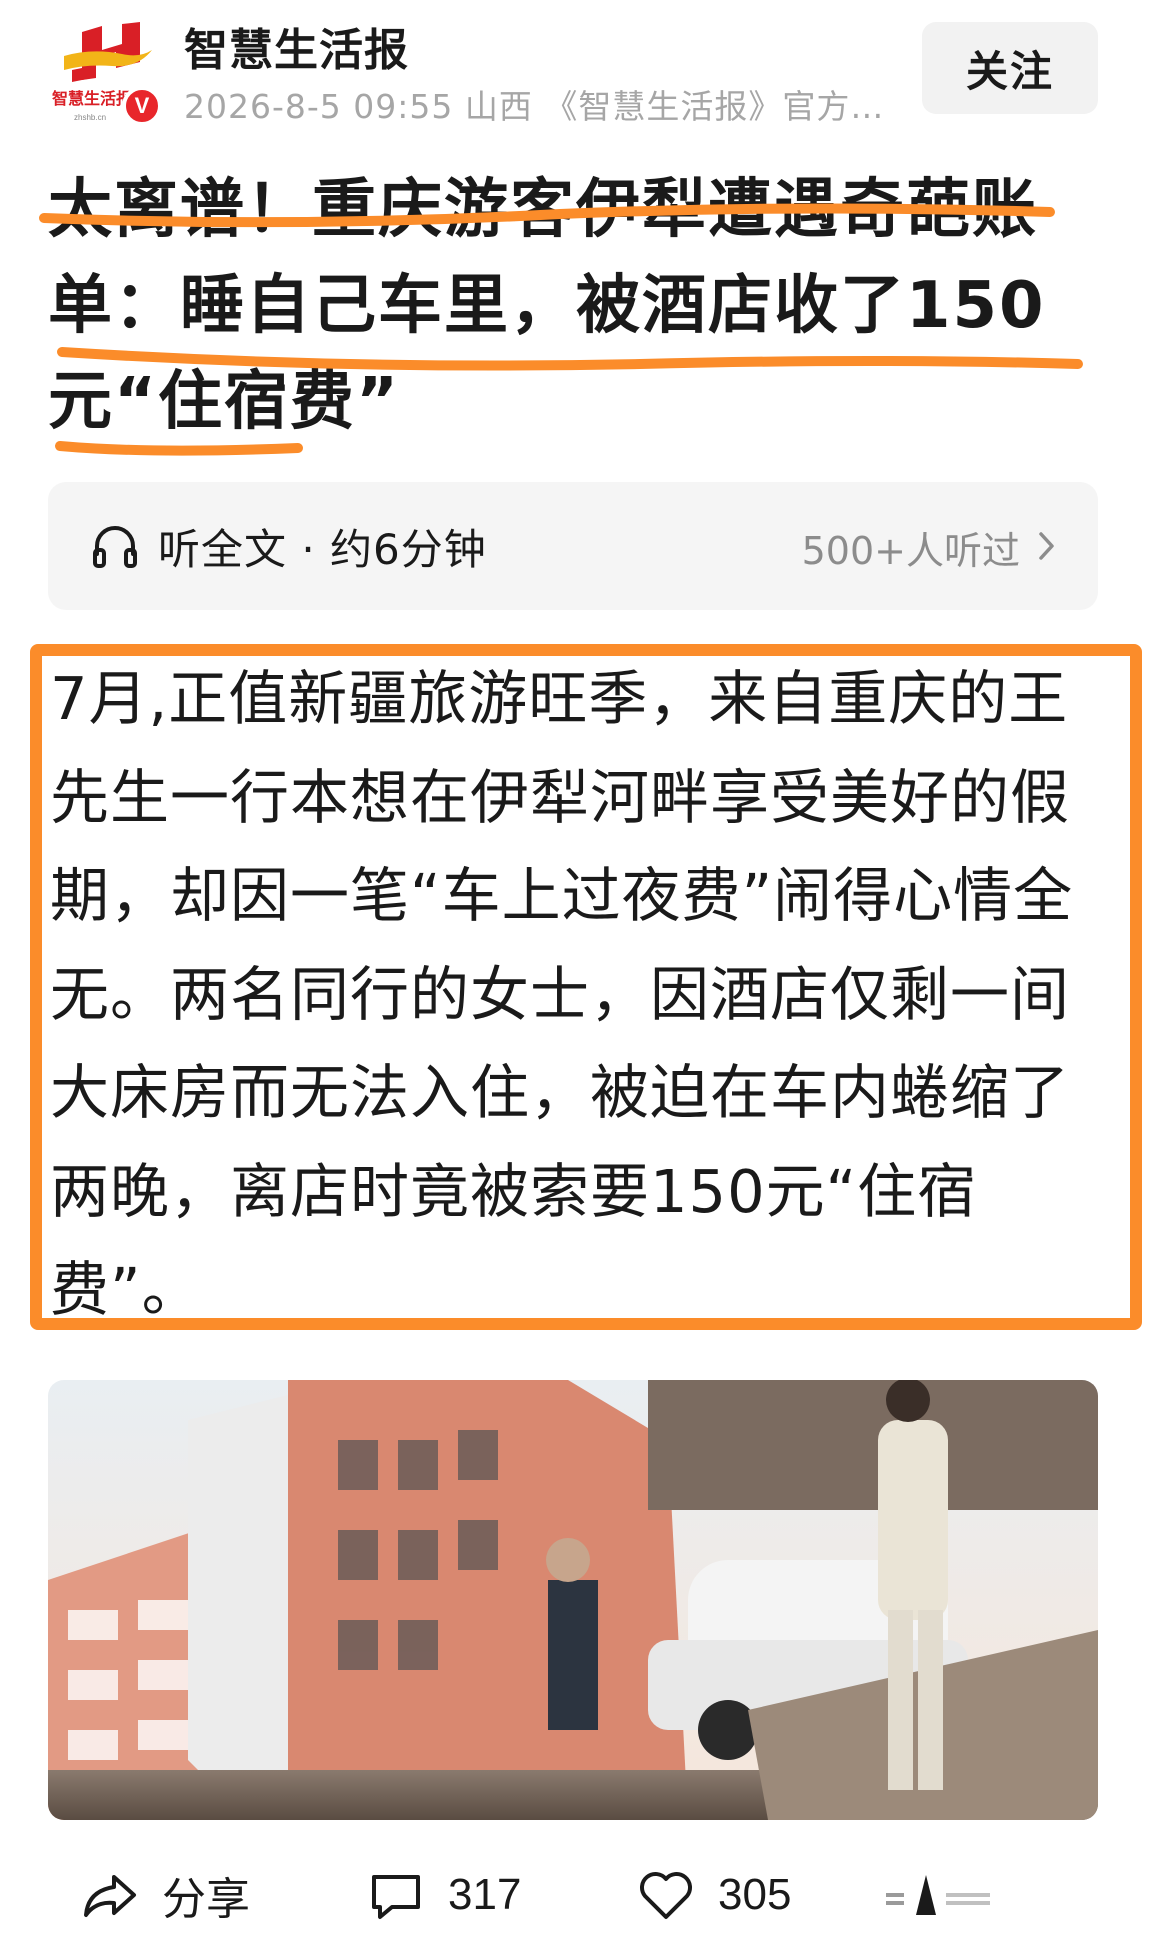 Image resolution: width=1151 pixels, height=1949 pixels. Describe the element at coordinates (547, 306) in the screenshot. I see `article-title: 太离谱！重庆游客伊犁遭遇奇葩账单：睡自己车里，被酒店收了150元“住宿费”` at that location.